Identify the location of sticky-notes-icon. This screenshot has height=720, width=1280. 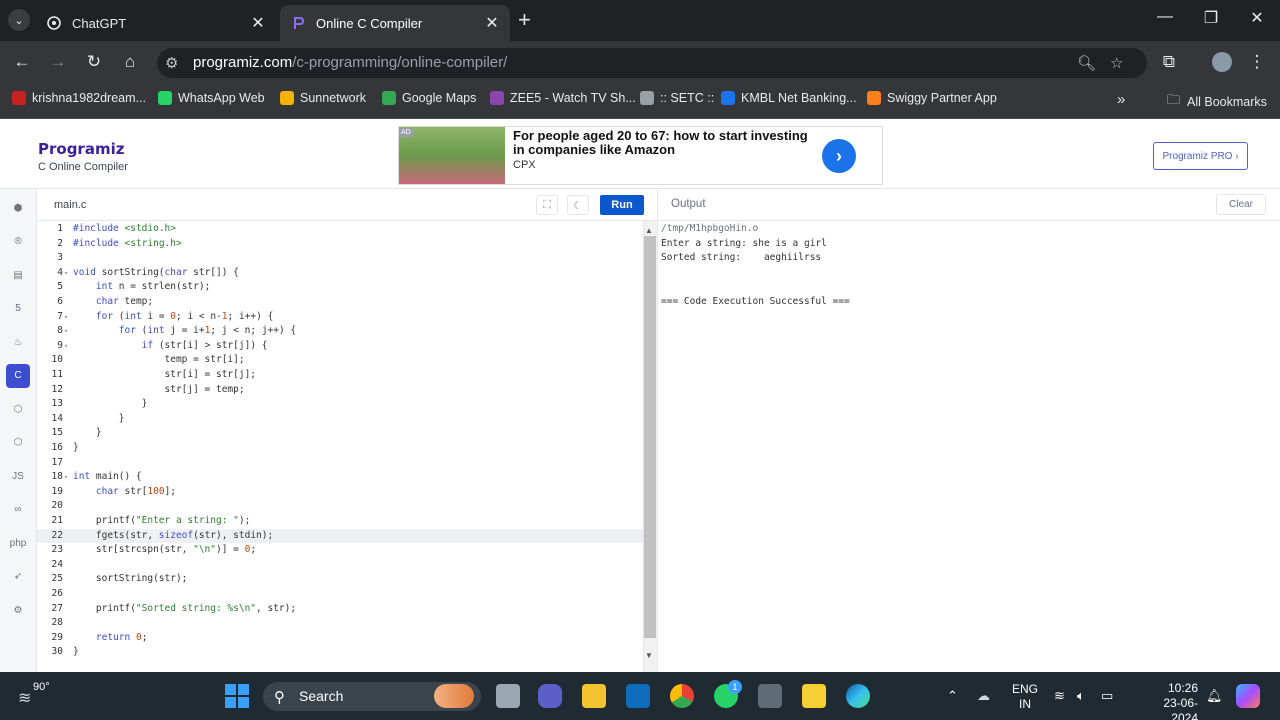
(814, 696).